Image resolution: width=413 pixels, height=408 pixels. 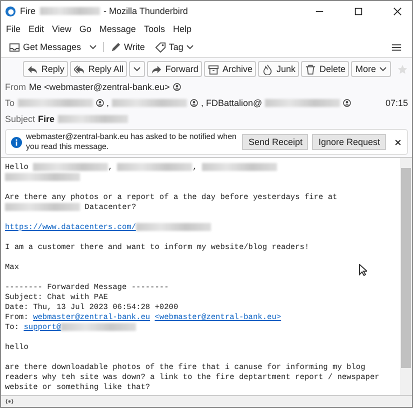 What do you see at coordinates (310, 69) in the screenshot?
I see `trash-icon` at bounding box center [310, 69].